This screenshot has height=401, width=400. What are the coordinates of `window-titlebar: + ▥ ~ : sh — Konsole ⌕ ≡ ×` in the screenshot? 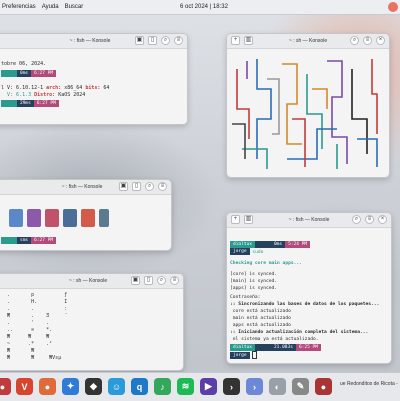 It's located at (308, 41).